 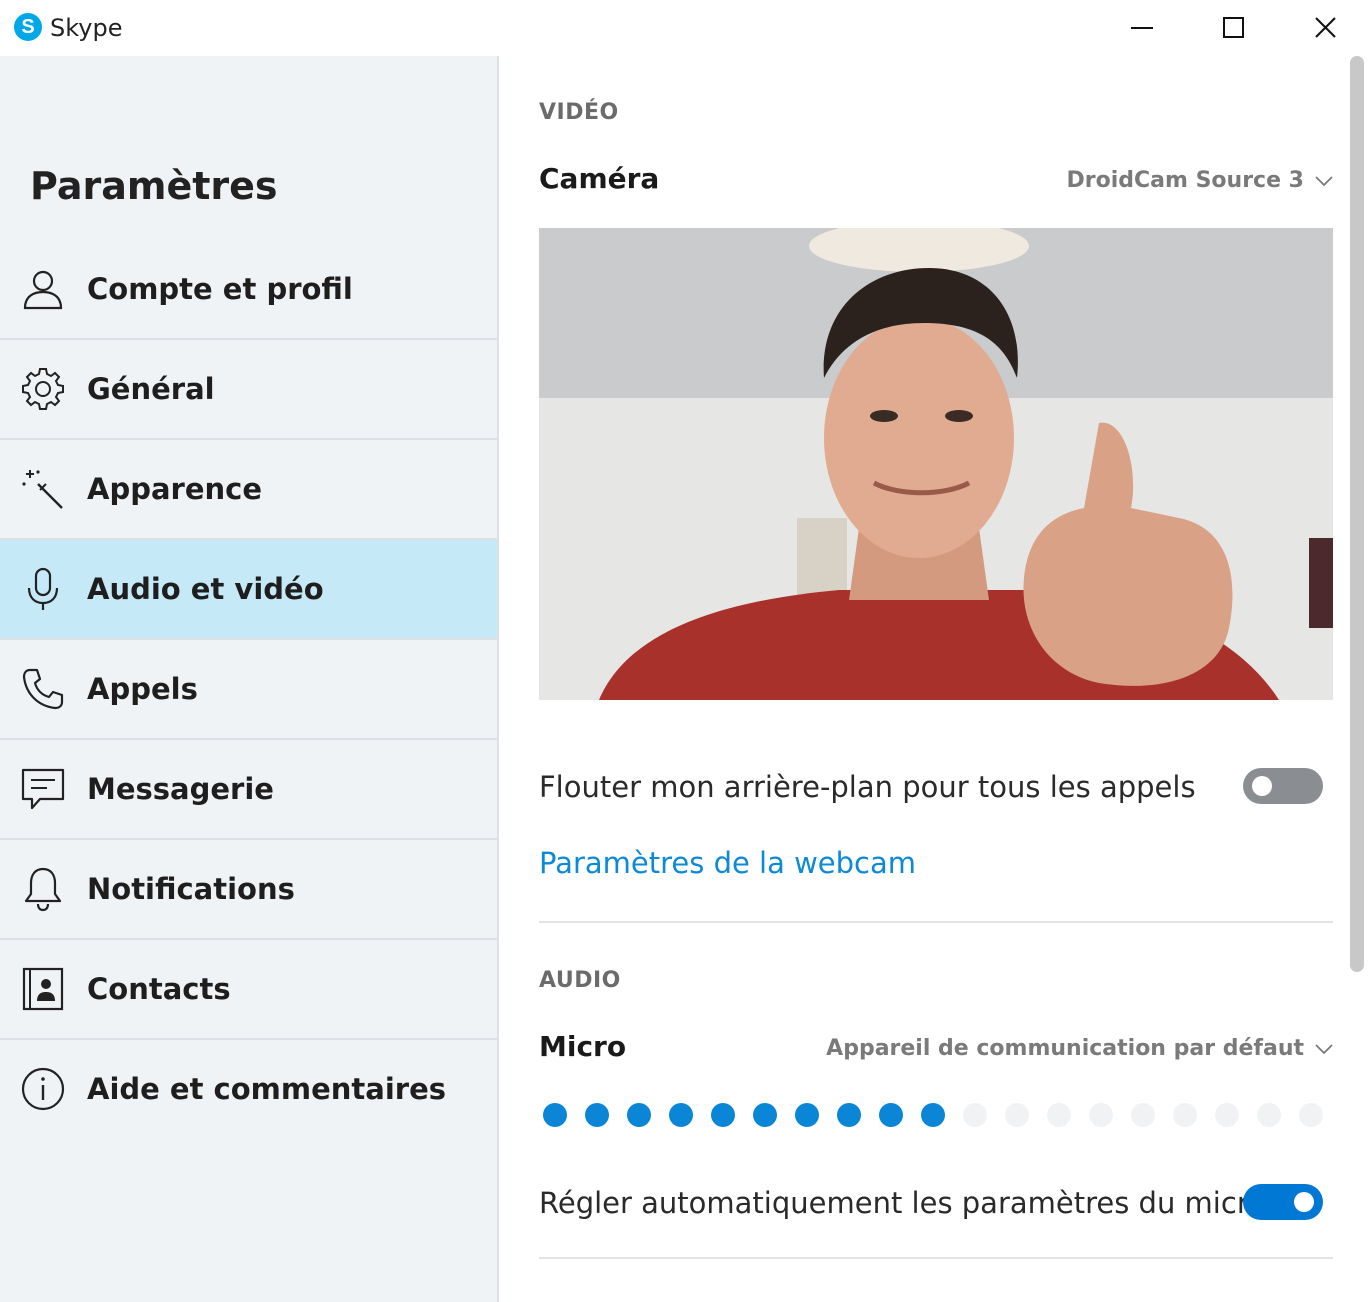 What do you see at coordinates (599, 178) in the screenshot?
I see `camera-label: Caméra` at bounding box center [599, 178].